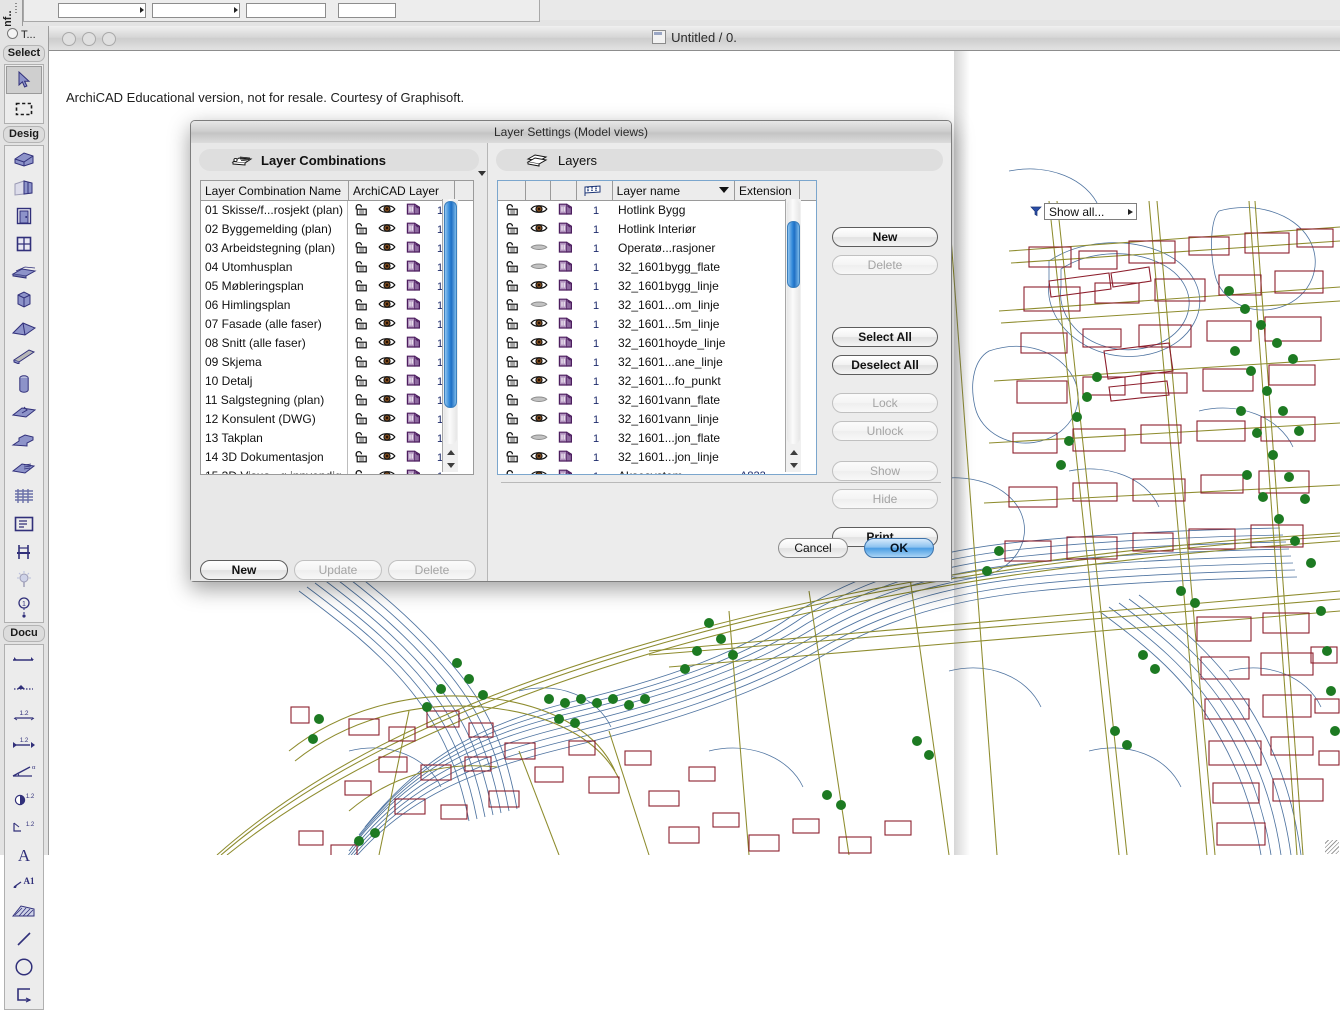 The height and width of the screenshot is (1010, 1340). What do you see at coordinates (24, 53) in the screenshot?
I see `palette-group-select-header: Select` at bounding box center [24, 53].